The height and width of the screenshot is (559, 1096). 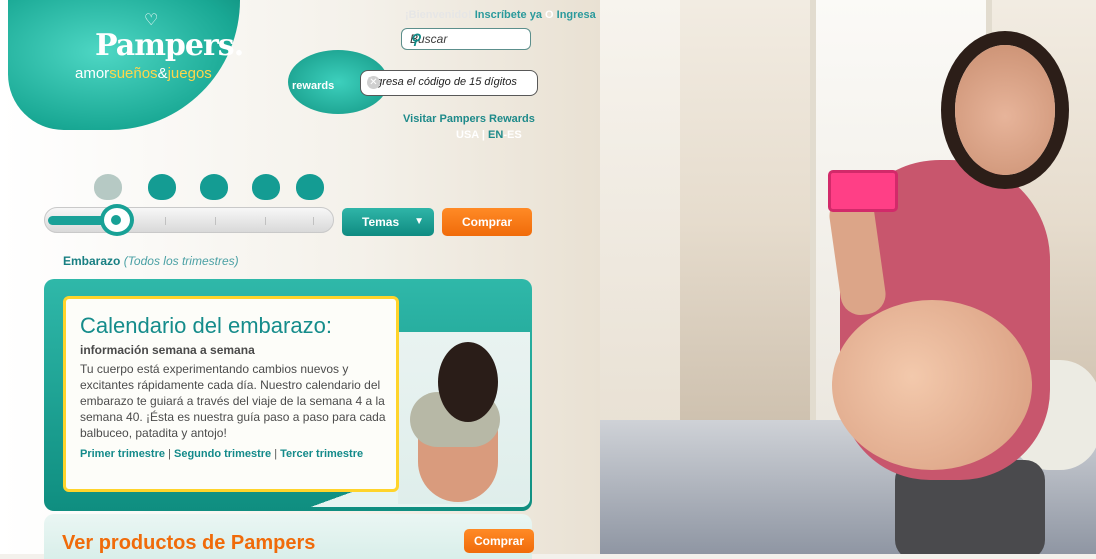 I want to click on tagline-amor: amor, so click(x=92, y=73).